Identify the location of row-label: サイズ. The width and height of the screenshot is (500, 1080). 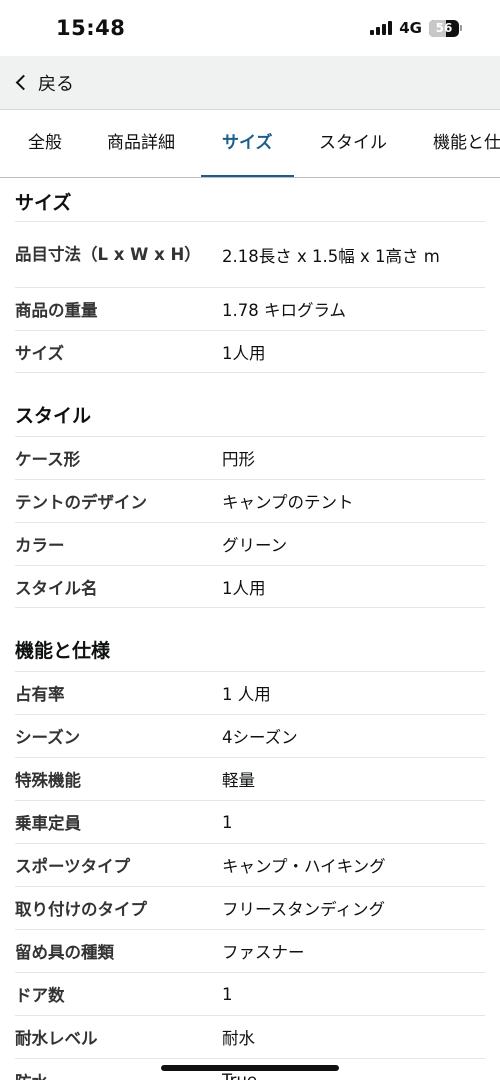
(40, 353).